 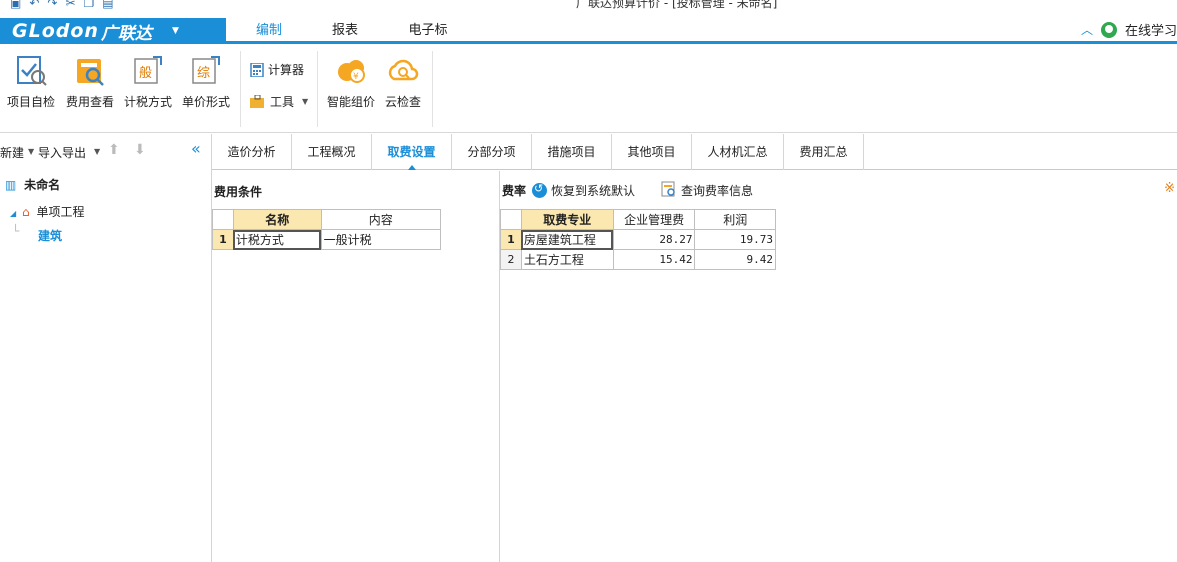 What do you see at coordinates (412, 152) in the screenshot?
I see `tab-fee-settings: 取费设置` at bounding box center [412, 152].